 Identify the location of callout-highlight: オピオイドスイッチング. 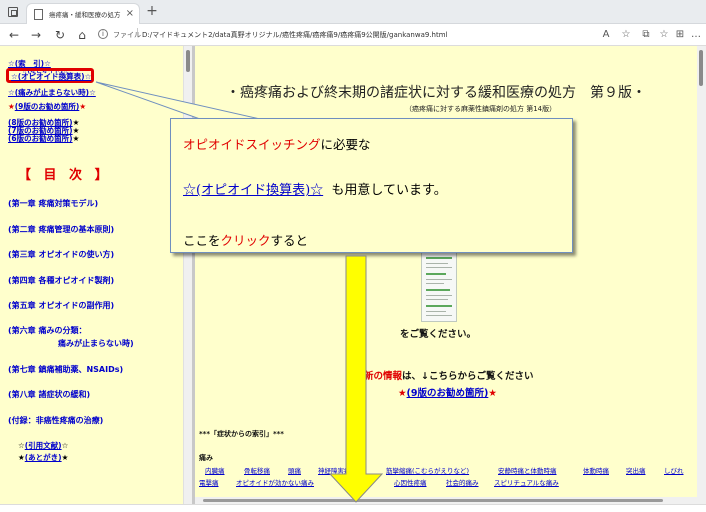
(252, 144).